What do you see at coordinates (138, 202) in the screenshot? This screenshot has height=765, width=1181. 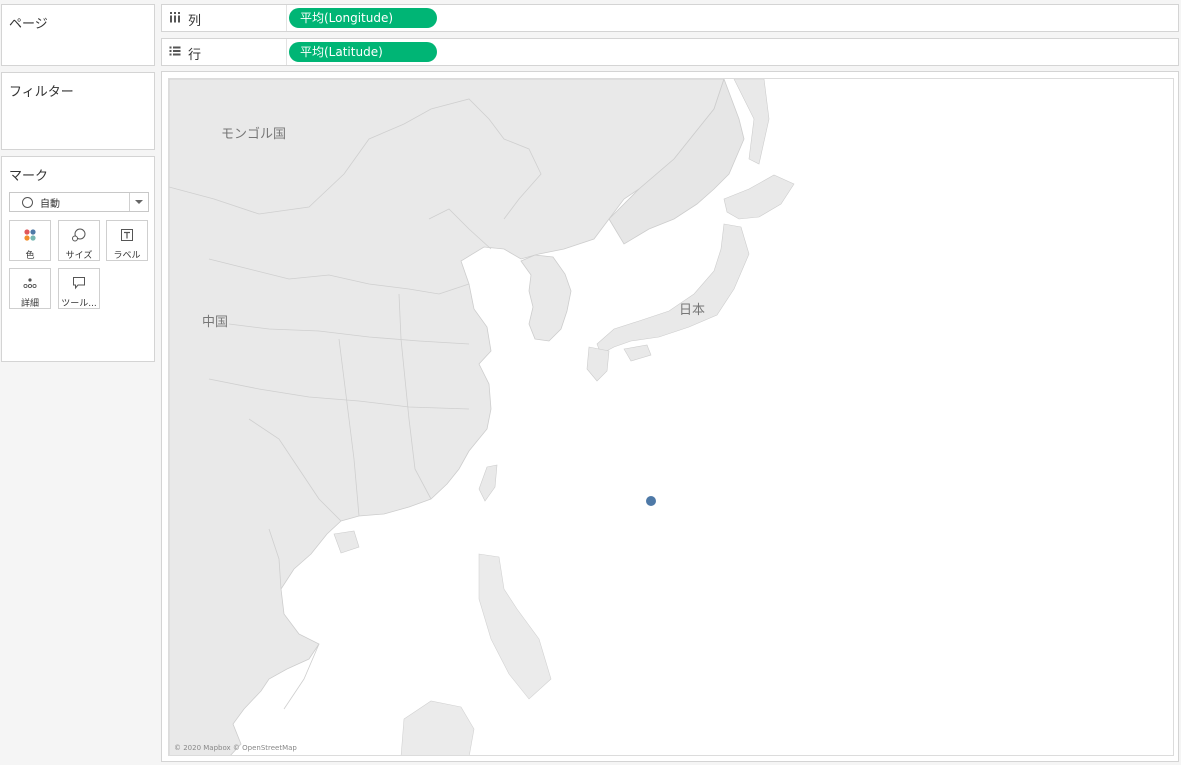 I see `chevron-down-icon` at bounding box center [138, 202].